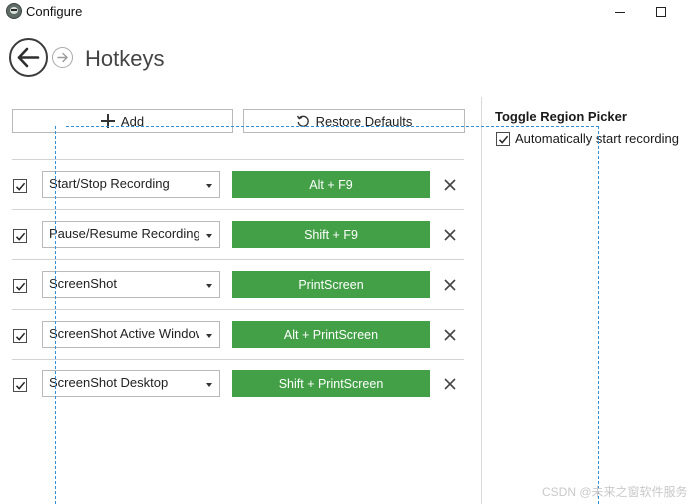 This screenshot has width=698, height=504. I want to click on arrow-left-icon, so click(28, 57).